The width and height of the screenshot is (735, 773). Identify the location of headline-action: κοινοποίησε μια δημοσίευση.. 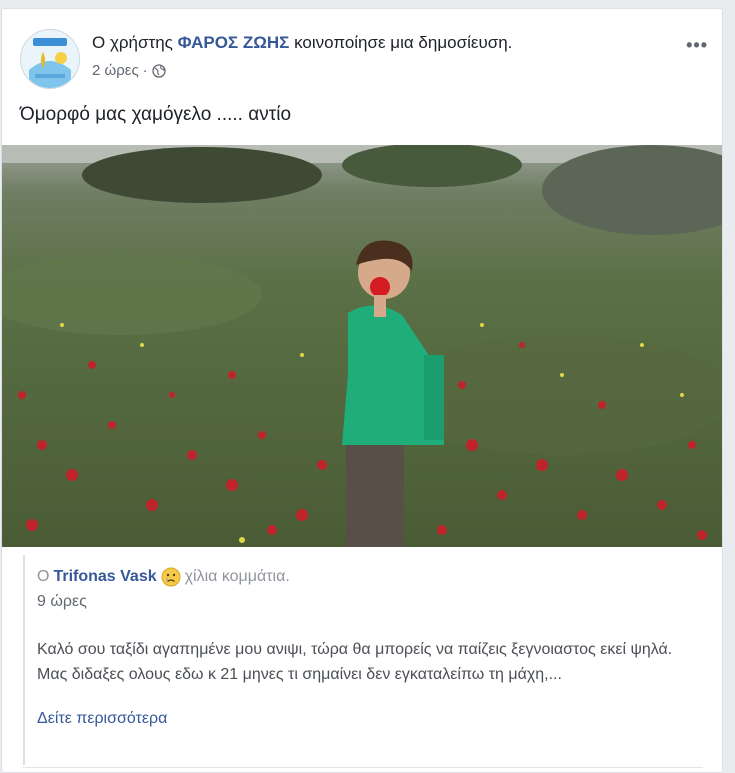
(403, 42).